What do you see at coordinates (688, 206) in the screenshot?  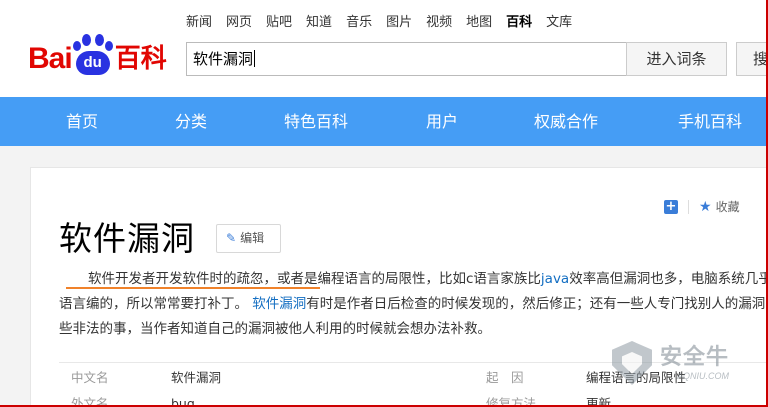 I see `divider` at bounding box center [688, 206].